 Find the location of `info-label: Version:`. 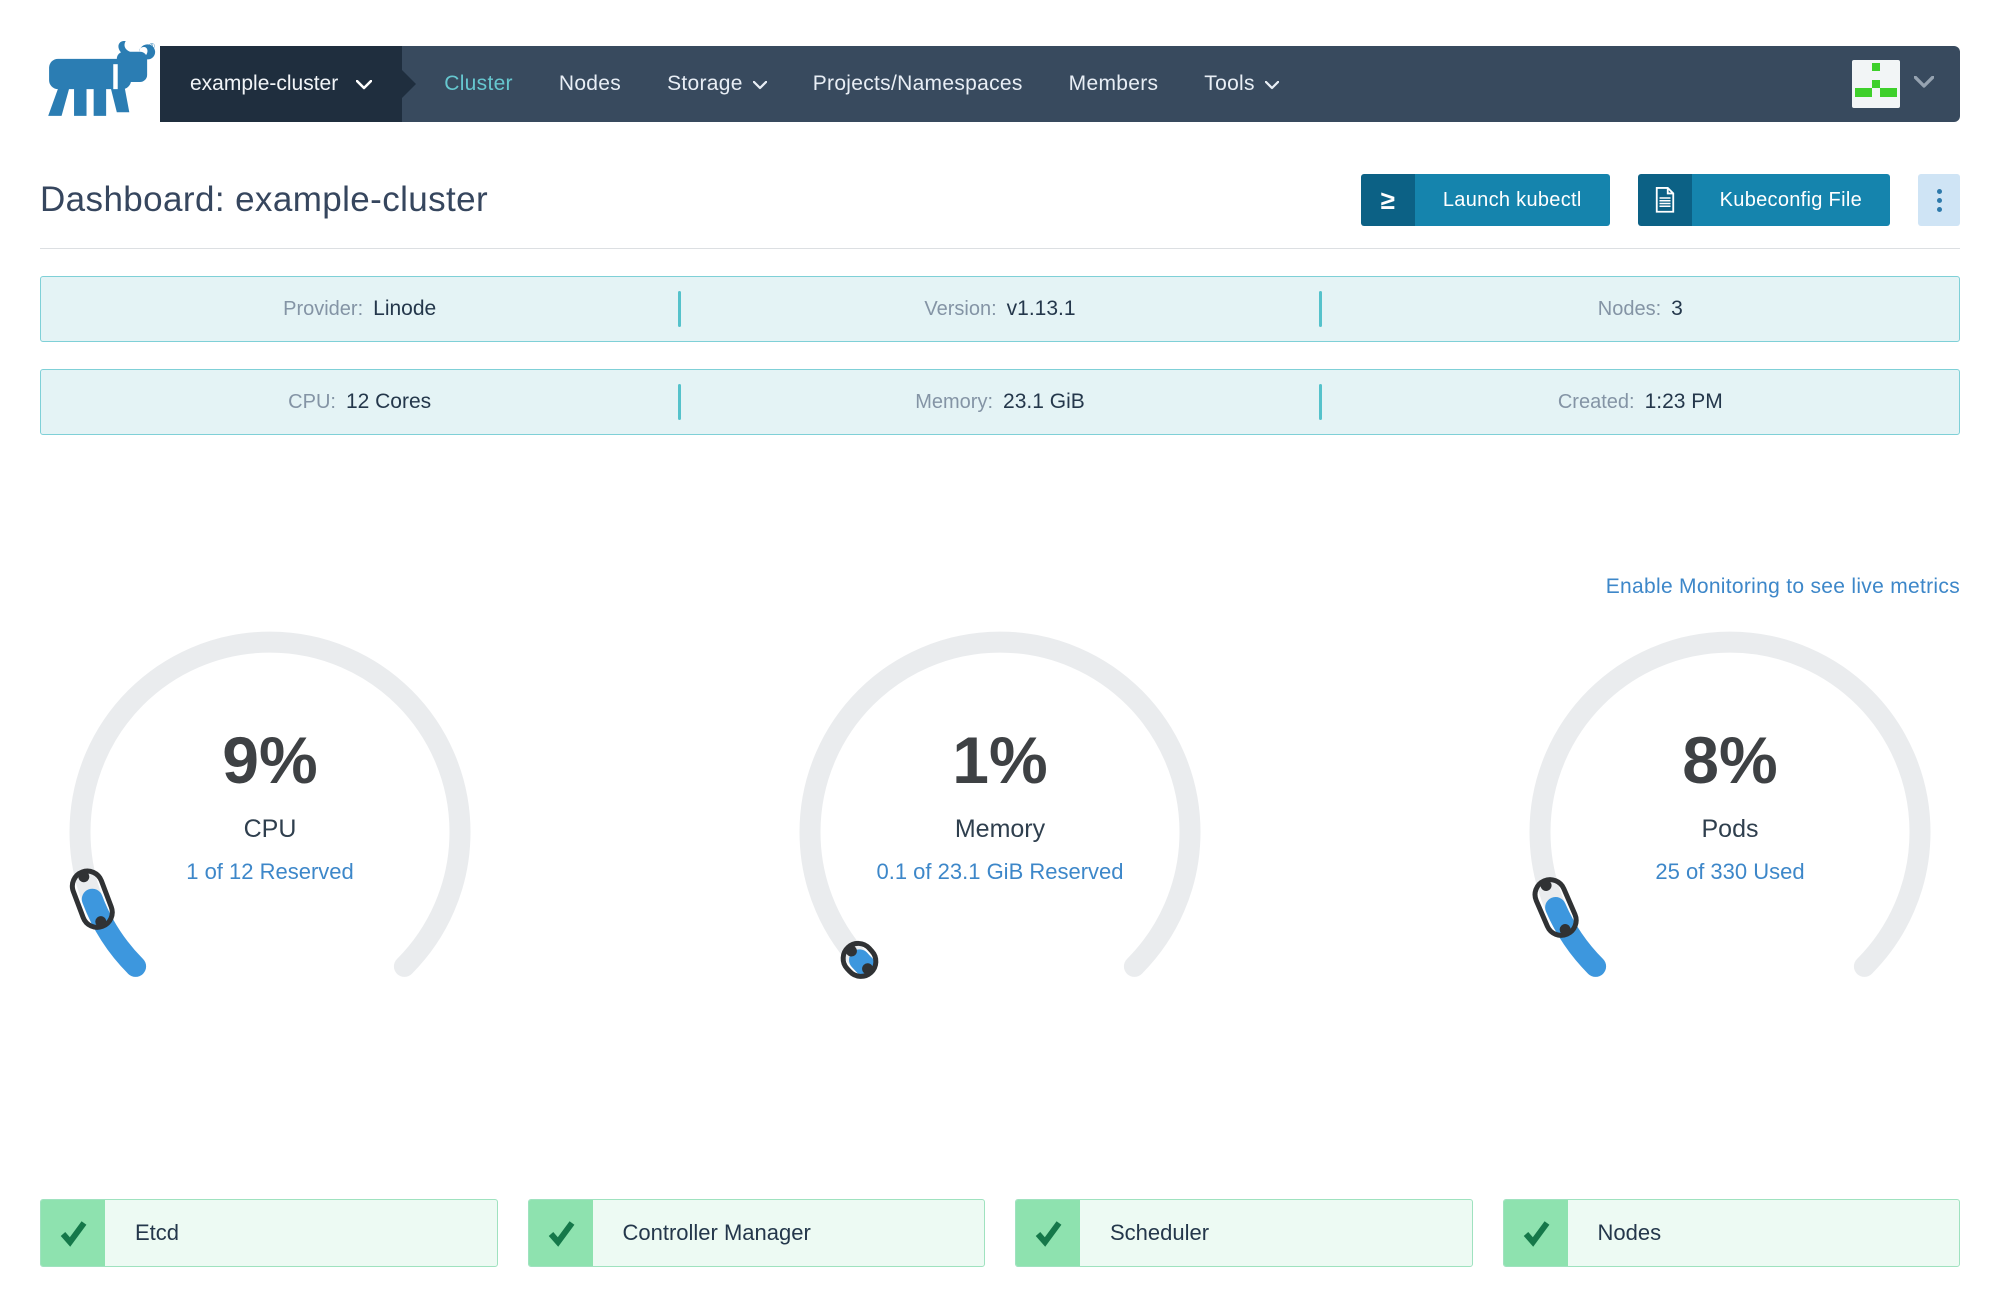

info-label: Version: is located at coordinates (960, 309).